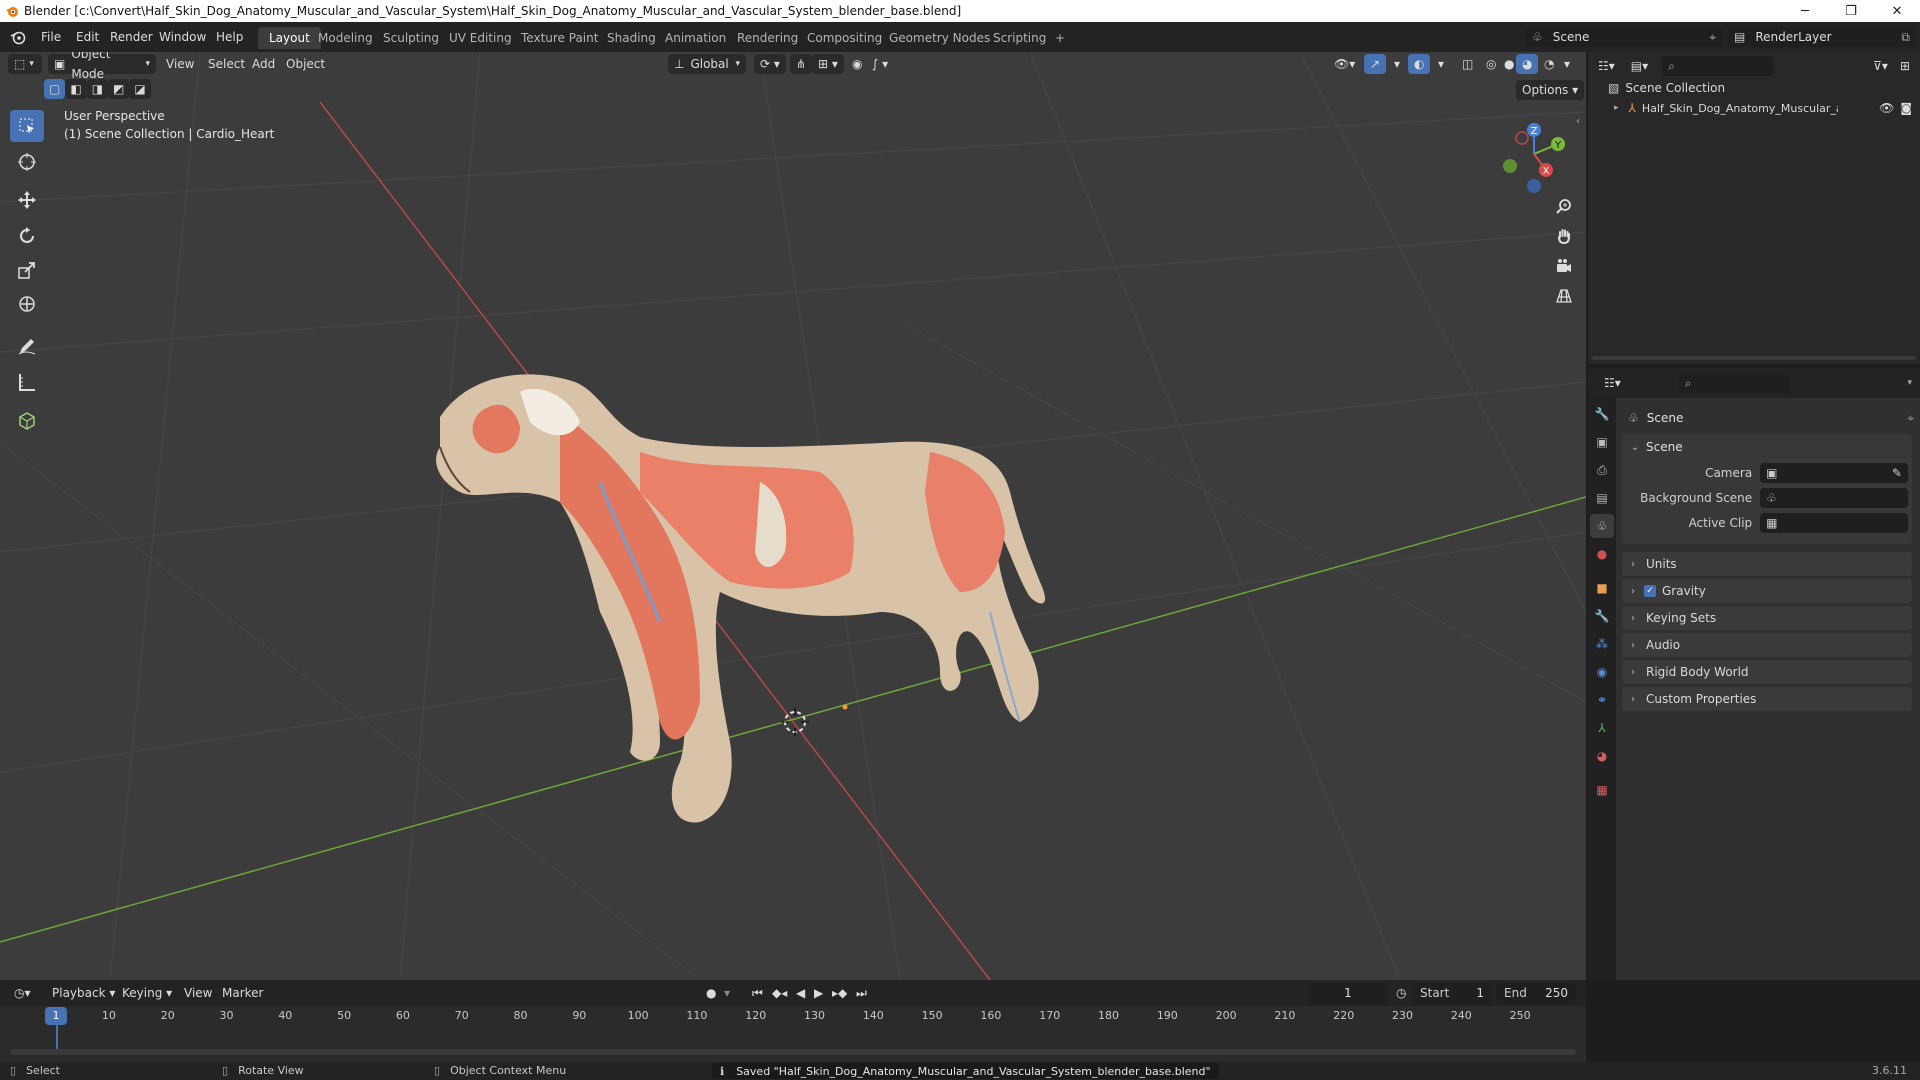 This screenshot has width=1920, height=1080. What do you see at coordinates (51, 37) in the screenshot?
I see `menu-file: File` at bounding box center [51, 37].